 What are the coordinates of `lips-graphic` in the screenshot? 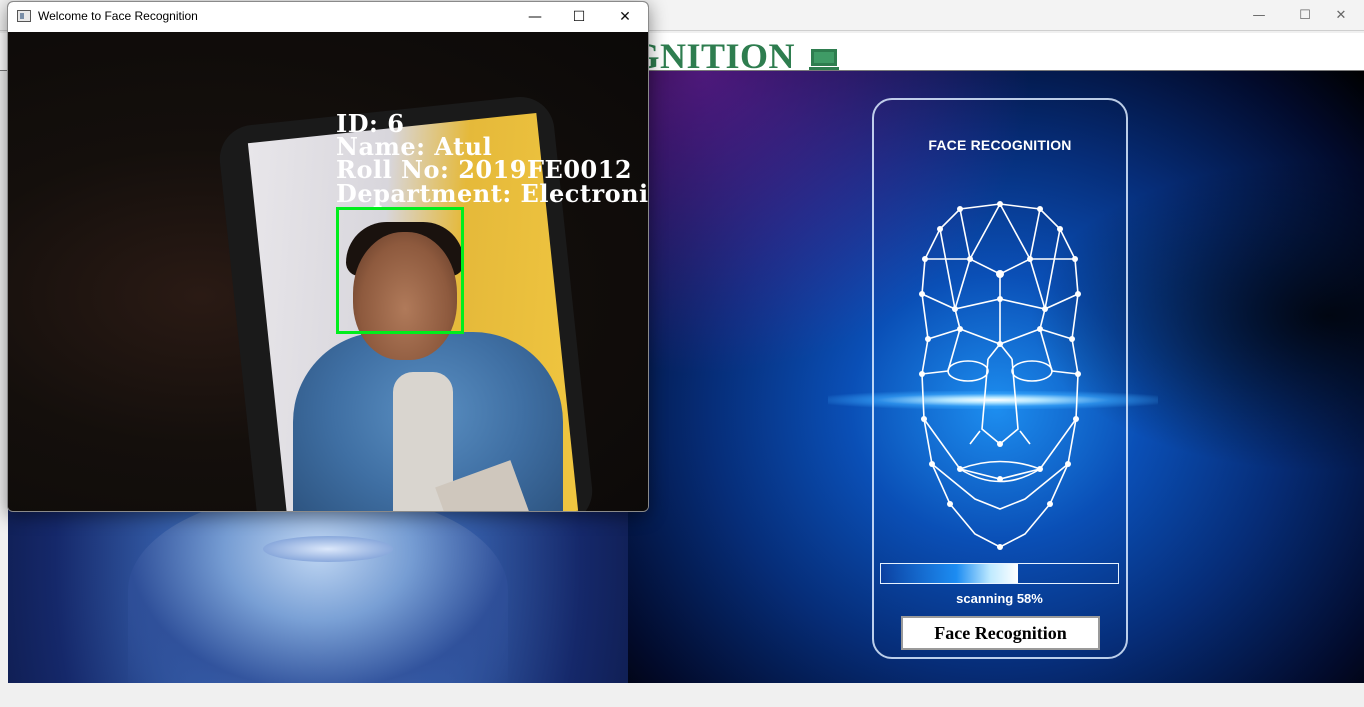 It's located at (328, 549).